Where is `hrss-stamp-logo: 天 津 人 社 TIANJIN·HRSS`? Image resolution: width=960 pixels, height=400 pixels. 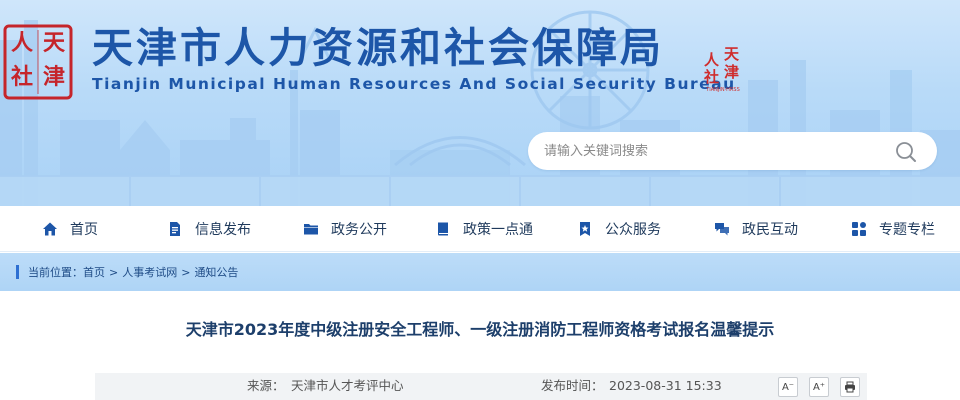 hrss-stamp-logo: 天 津 人 社 TIANJIN·HRSS is located at coordinates (723, 69).